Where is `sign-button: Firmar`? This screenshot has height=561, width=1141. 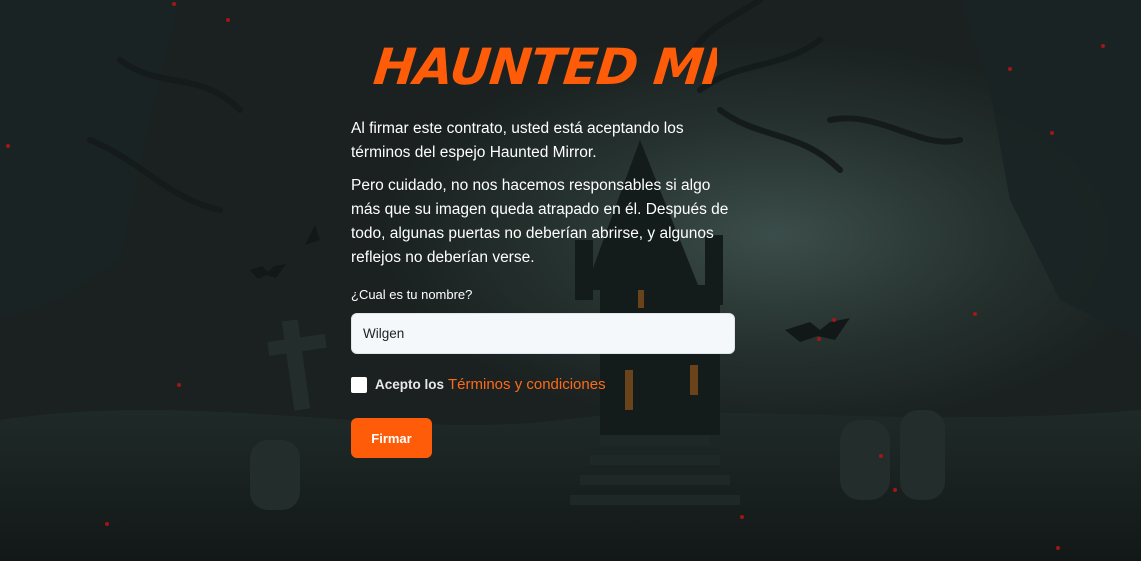
sign-button: Firmar is located at coordinates (391, 438).